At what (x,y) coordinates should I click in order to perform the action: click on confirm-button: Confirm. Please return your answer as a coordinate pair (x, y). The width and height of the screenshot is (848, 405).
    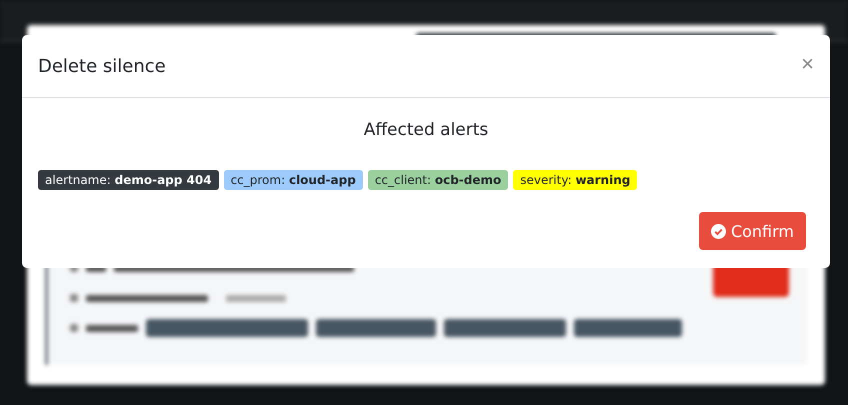
    Looking at the image, I should click on (752, 231).